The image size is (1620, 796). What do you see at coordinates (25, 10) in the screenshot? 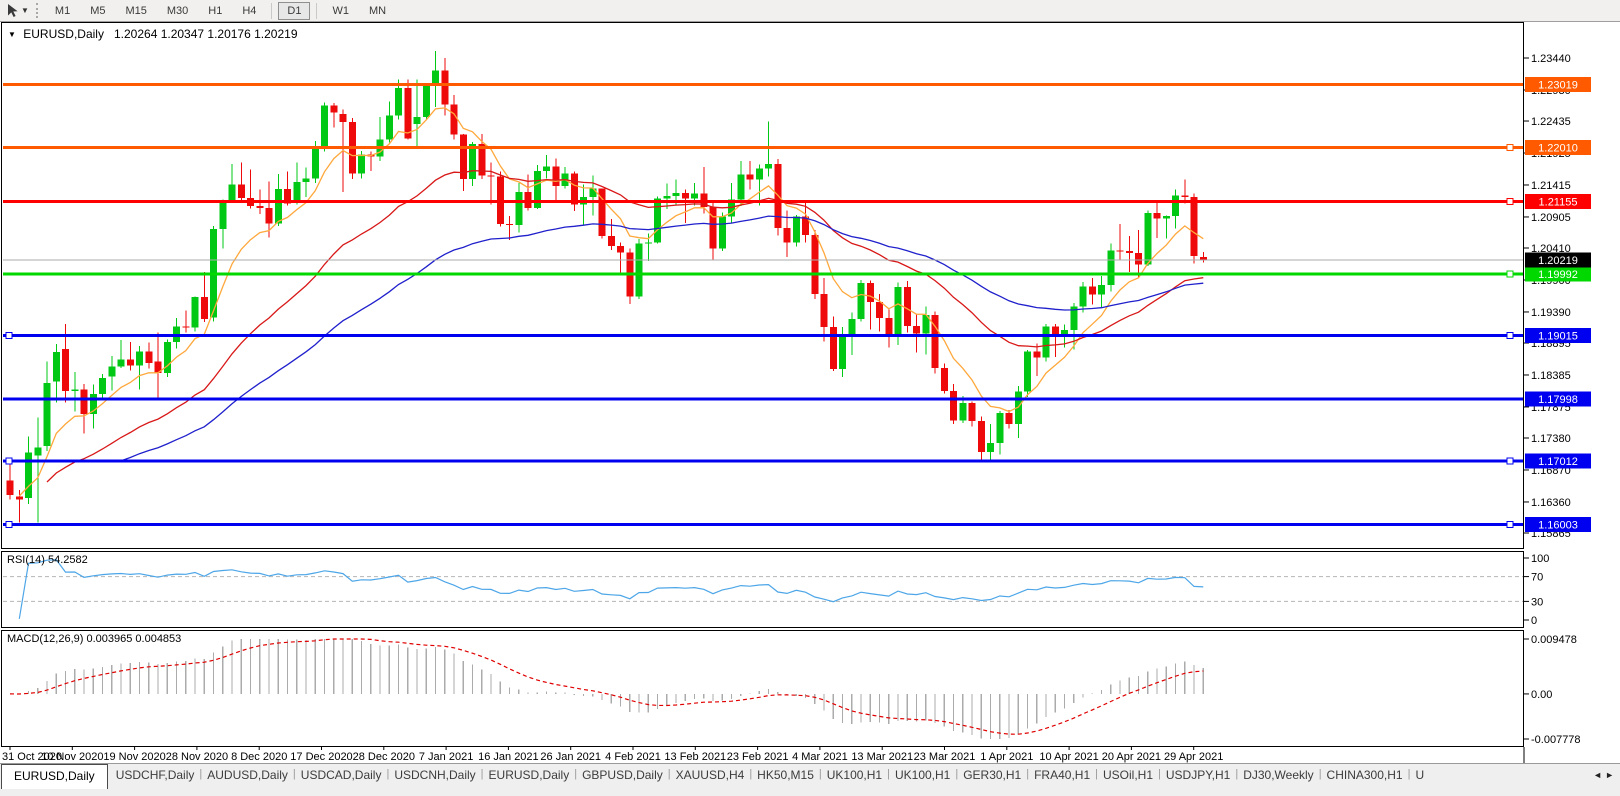
I see `chevron-down-icon: ▼` at bounding box center [25, 10].